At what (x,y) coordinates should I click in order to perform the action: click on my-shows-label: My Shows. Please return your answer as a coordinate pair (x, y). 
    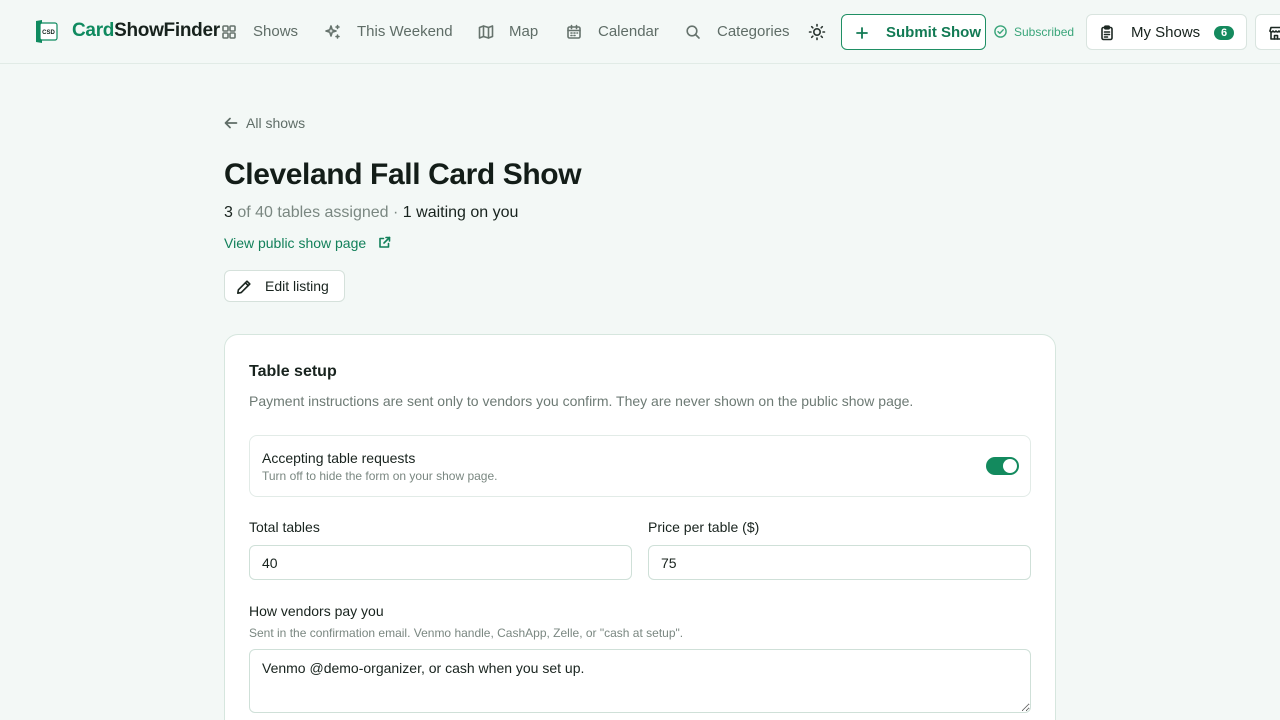
    Looking at the image, I should click on (1166, 32).